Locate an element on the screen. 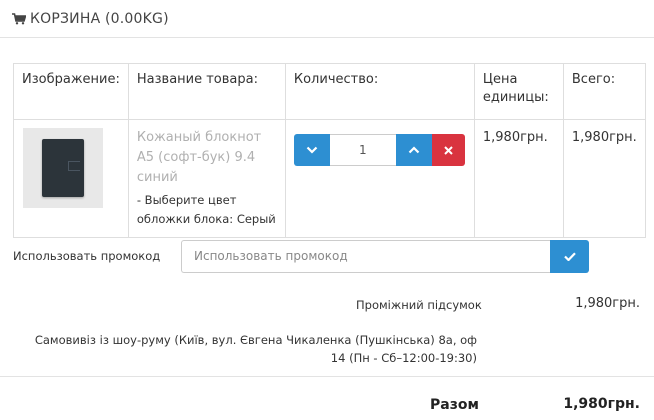 This screenshot has height=420, width=654. product-thumbnail is located at coordinates (63, 168).